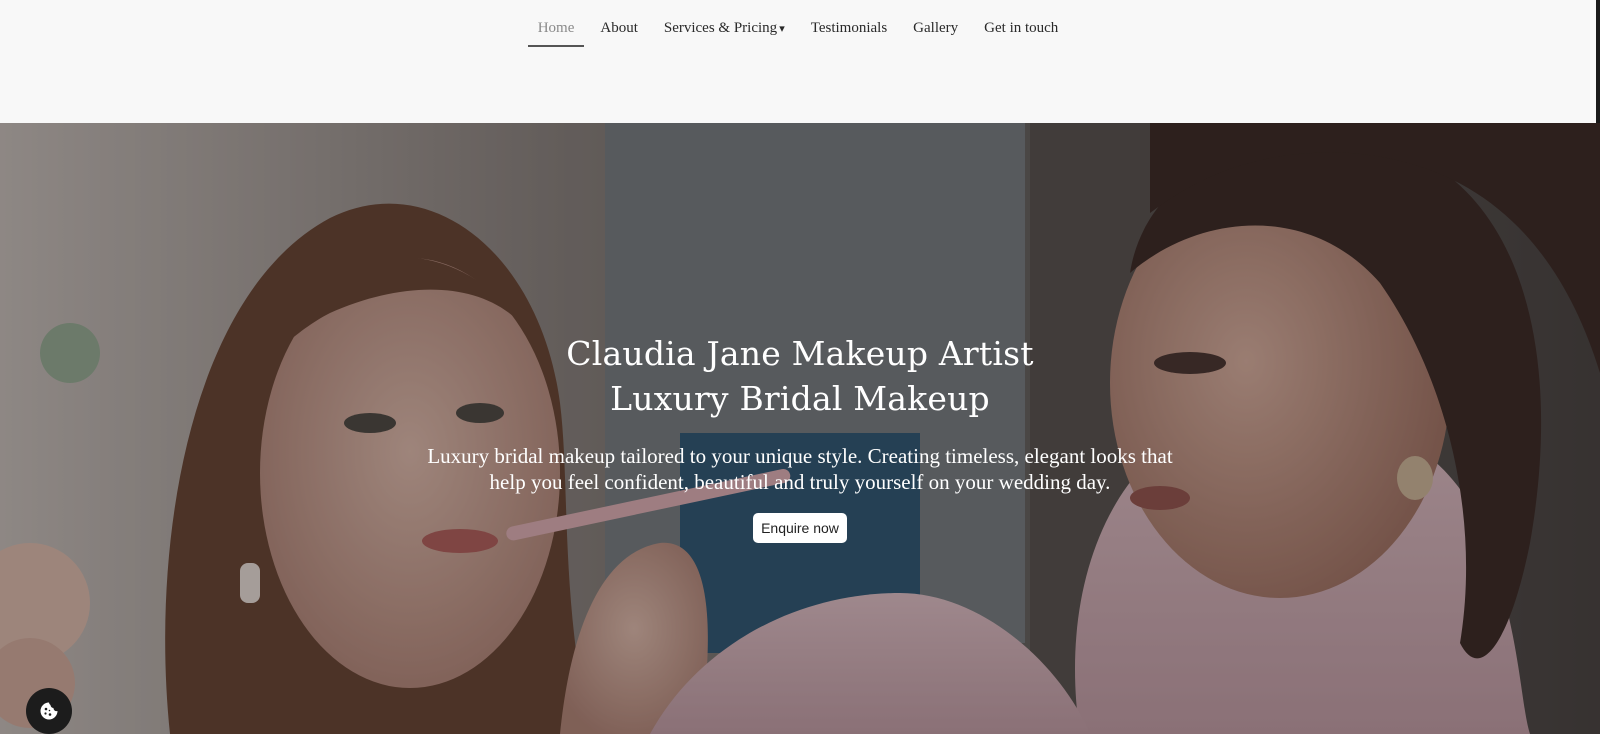 This screenshot has height=734, width=1600. I want to click on hero-title-line-1: Claudia Jane Makeup Artist, so click(800, 353).